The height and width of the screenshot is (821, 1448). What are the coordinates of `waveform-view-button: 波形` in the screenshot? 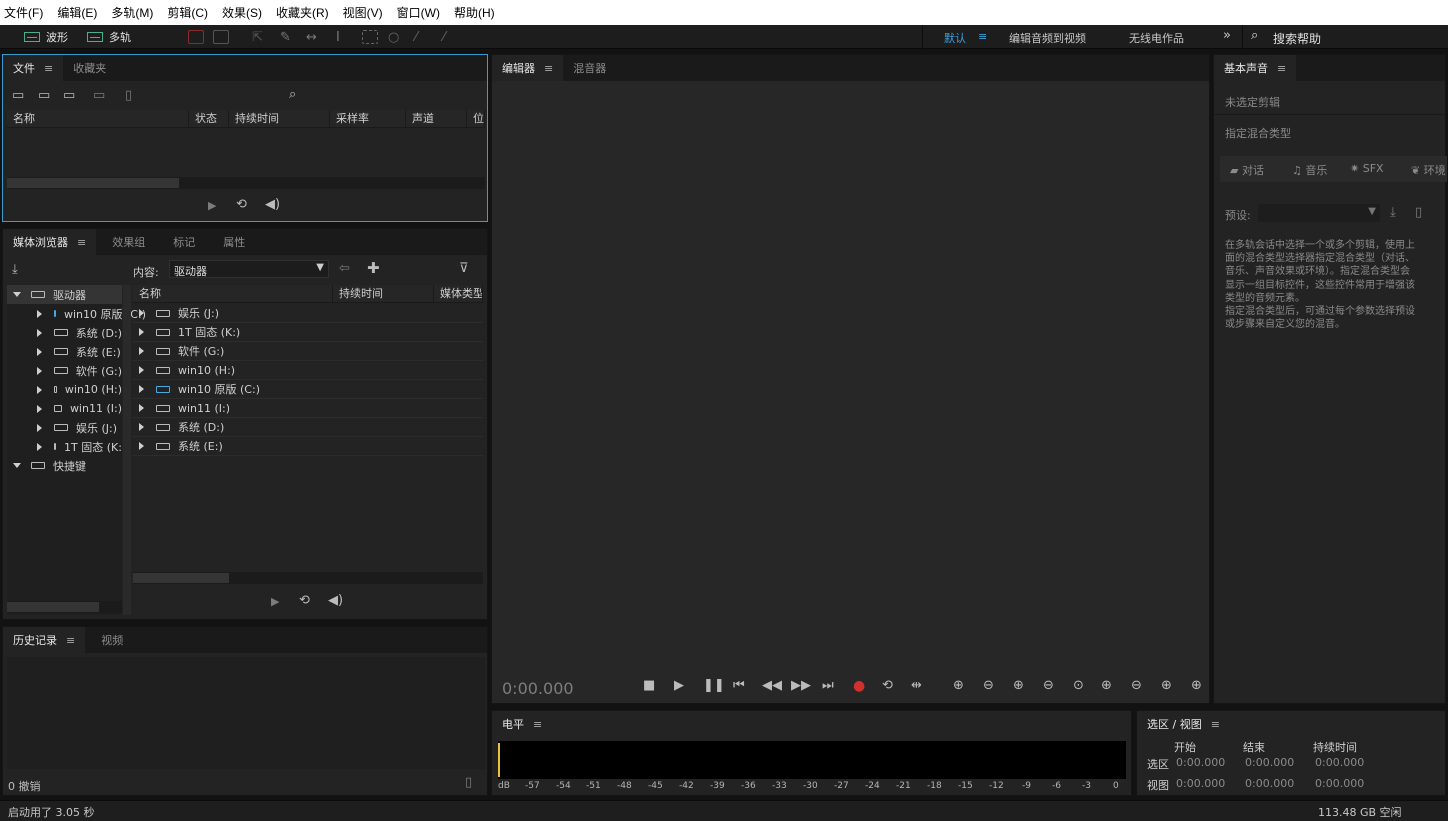 It's located at (46, 37).